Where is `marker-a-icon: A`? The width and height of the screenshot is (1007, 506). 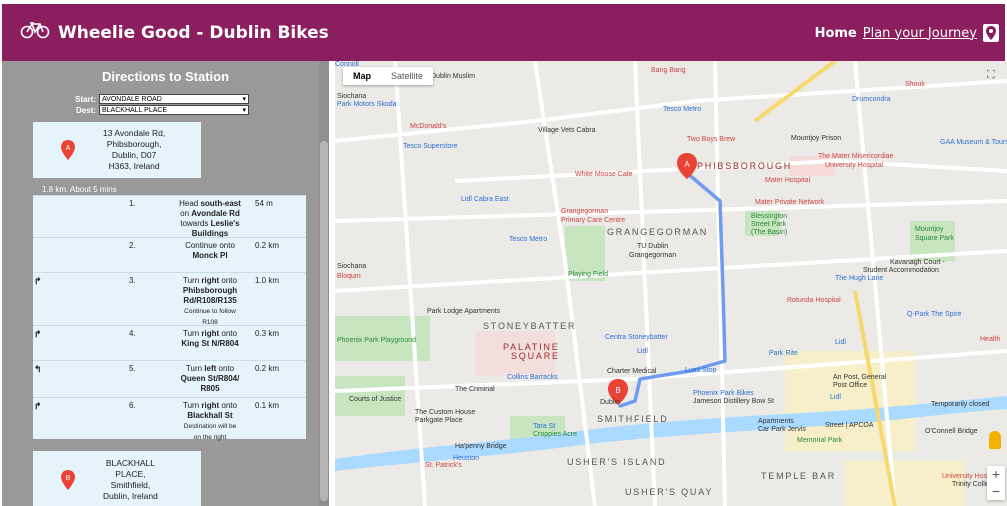 marker-a-icon: A is located at coordinates (68, 150).